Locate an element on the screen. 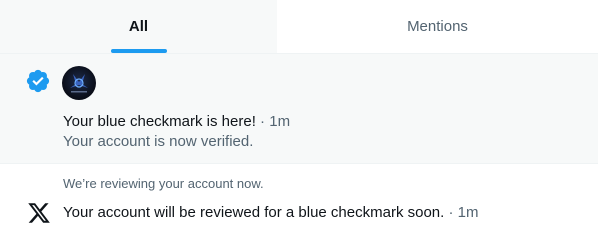 The height and width of the screenshot is (242, 613). avatar is located at coordinates (79, 83).